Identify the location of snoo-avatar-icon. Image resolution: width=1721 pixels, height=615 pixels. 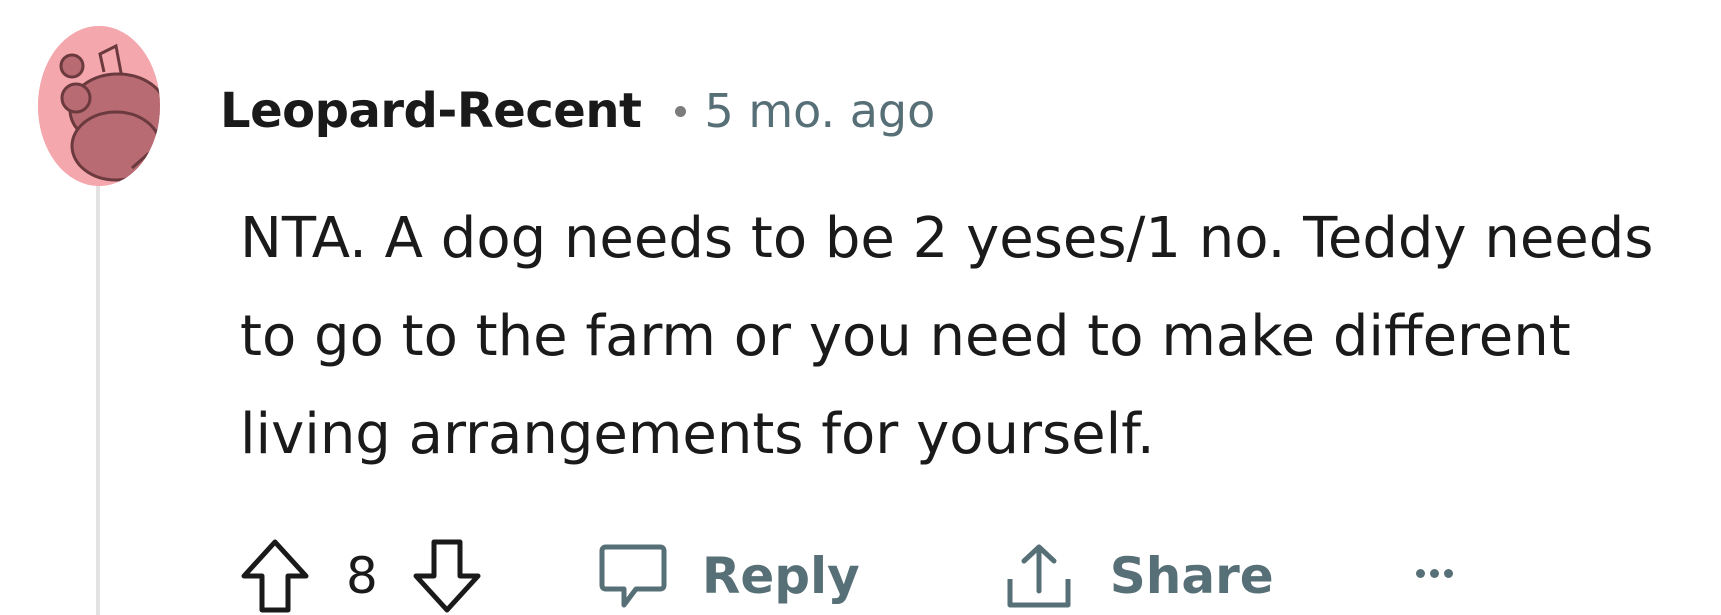
(99, 106).